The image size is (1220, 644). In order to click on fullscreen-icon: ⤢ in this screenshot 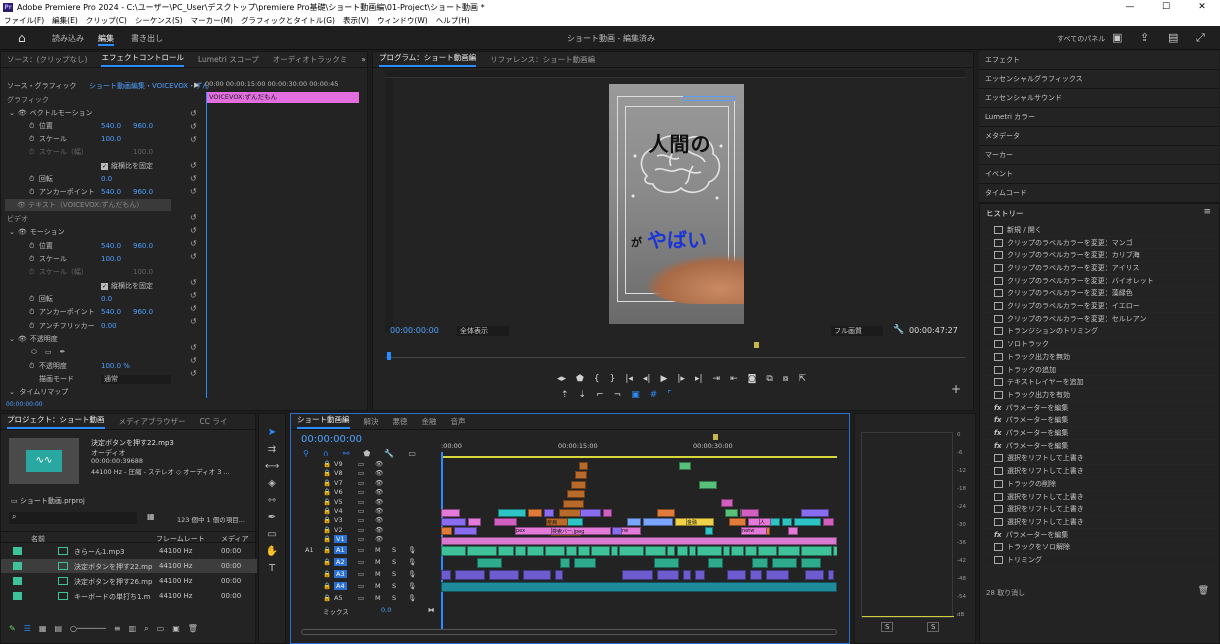, I will do `click(1200, 38)`.